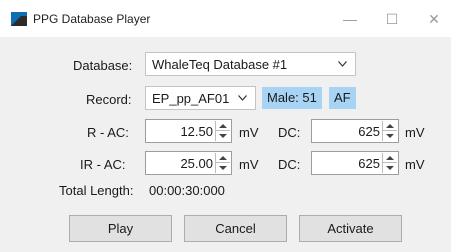 This screenshot has width=451, height=252. I want to click on minimize-button: —, so click(350, 19).